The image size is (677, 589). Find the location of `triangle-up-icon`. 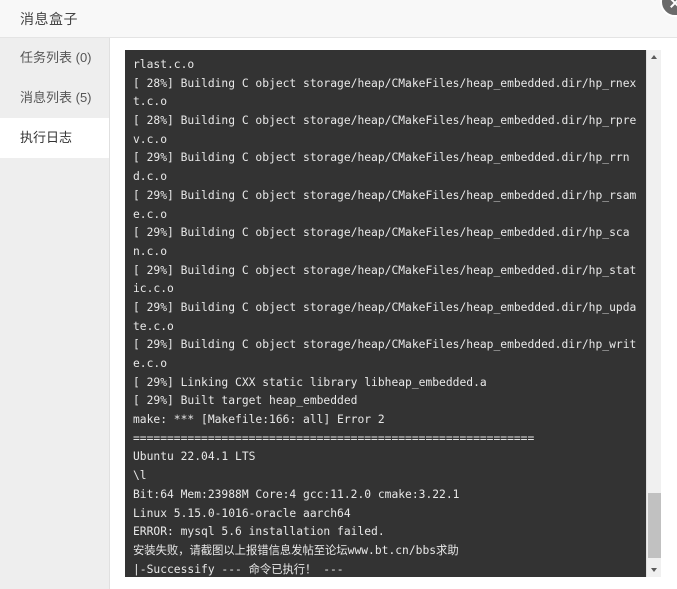

triangle-up-icon is located at coordinates (654, 57).